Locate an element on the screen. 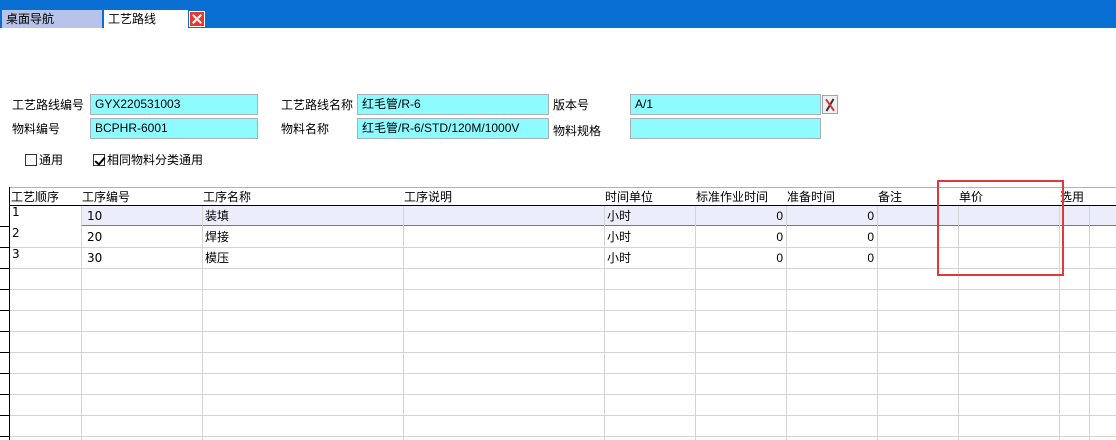 Image resolution: width=1116 pixels, height=440 pixels. table-cell-name: 焊接 is located at coordinates (300, 237).